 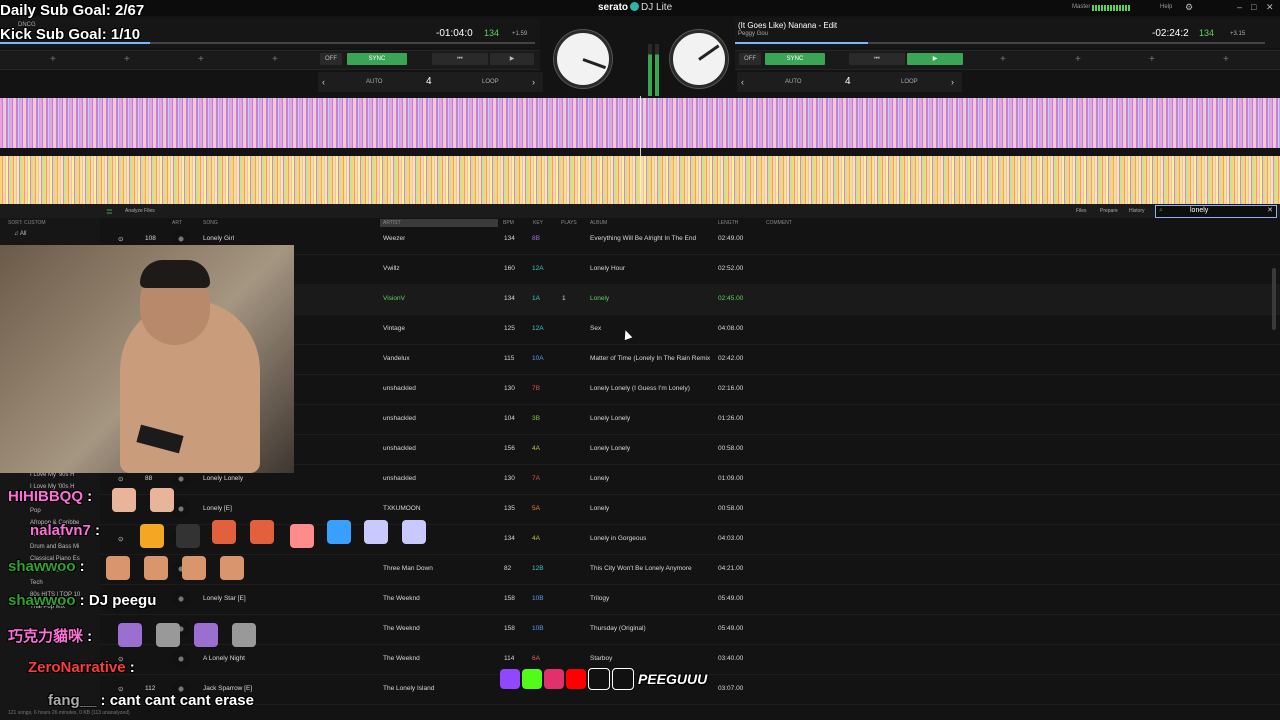 I want to click on clear-search-icon: ✕, so click(x=1270, y=210).